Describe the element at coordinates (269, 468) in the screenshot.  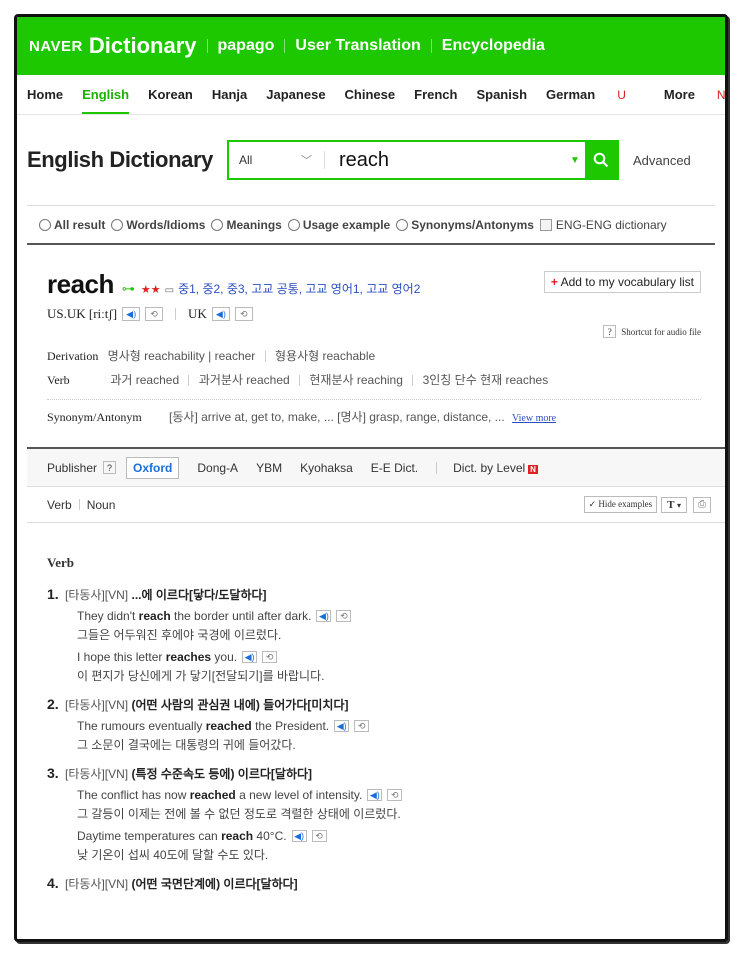
I see `publisher-tab-ybm: YBM` at that location.